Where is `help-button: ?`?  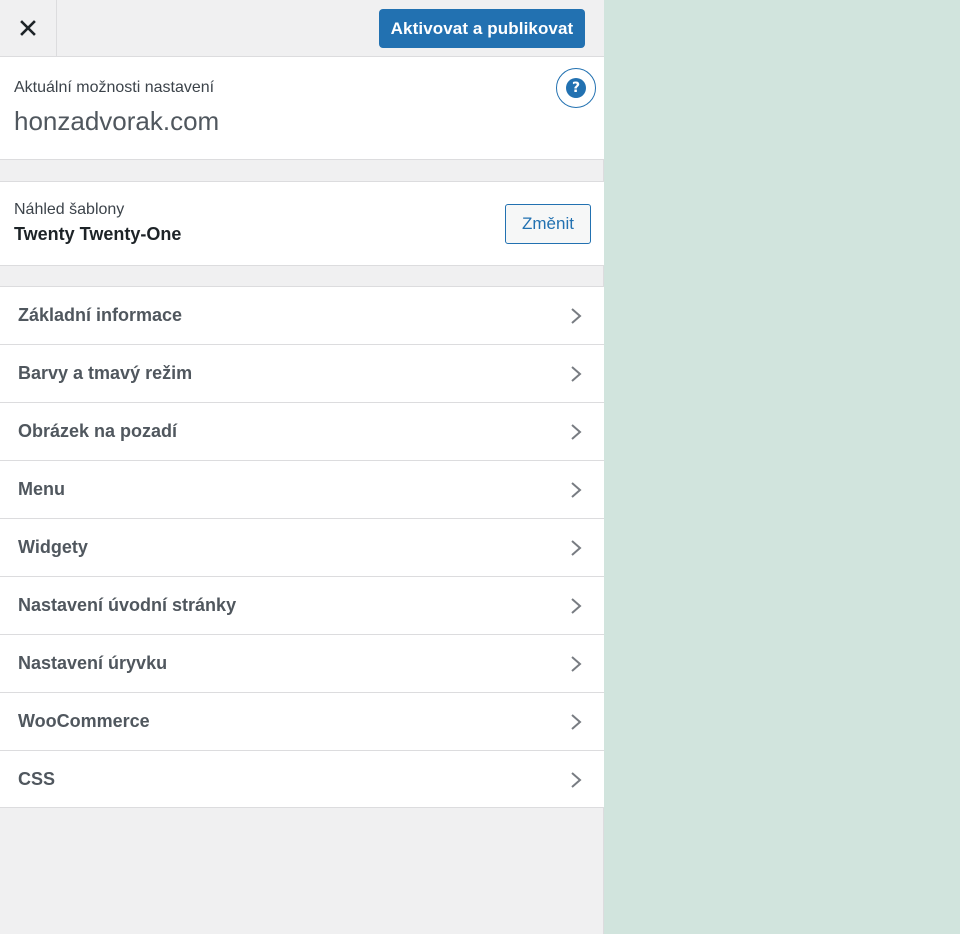
help-button: ? is located at coordinates (576, 88).